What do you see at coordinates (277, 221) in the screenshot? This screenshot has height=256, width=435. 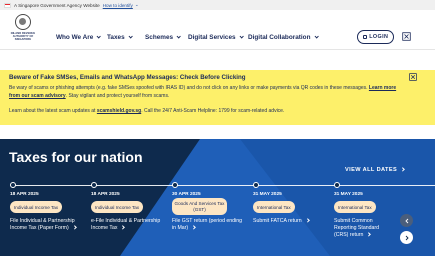 I see `description-text: Submit FATCA return` at bounding box center [277, 221].